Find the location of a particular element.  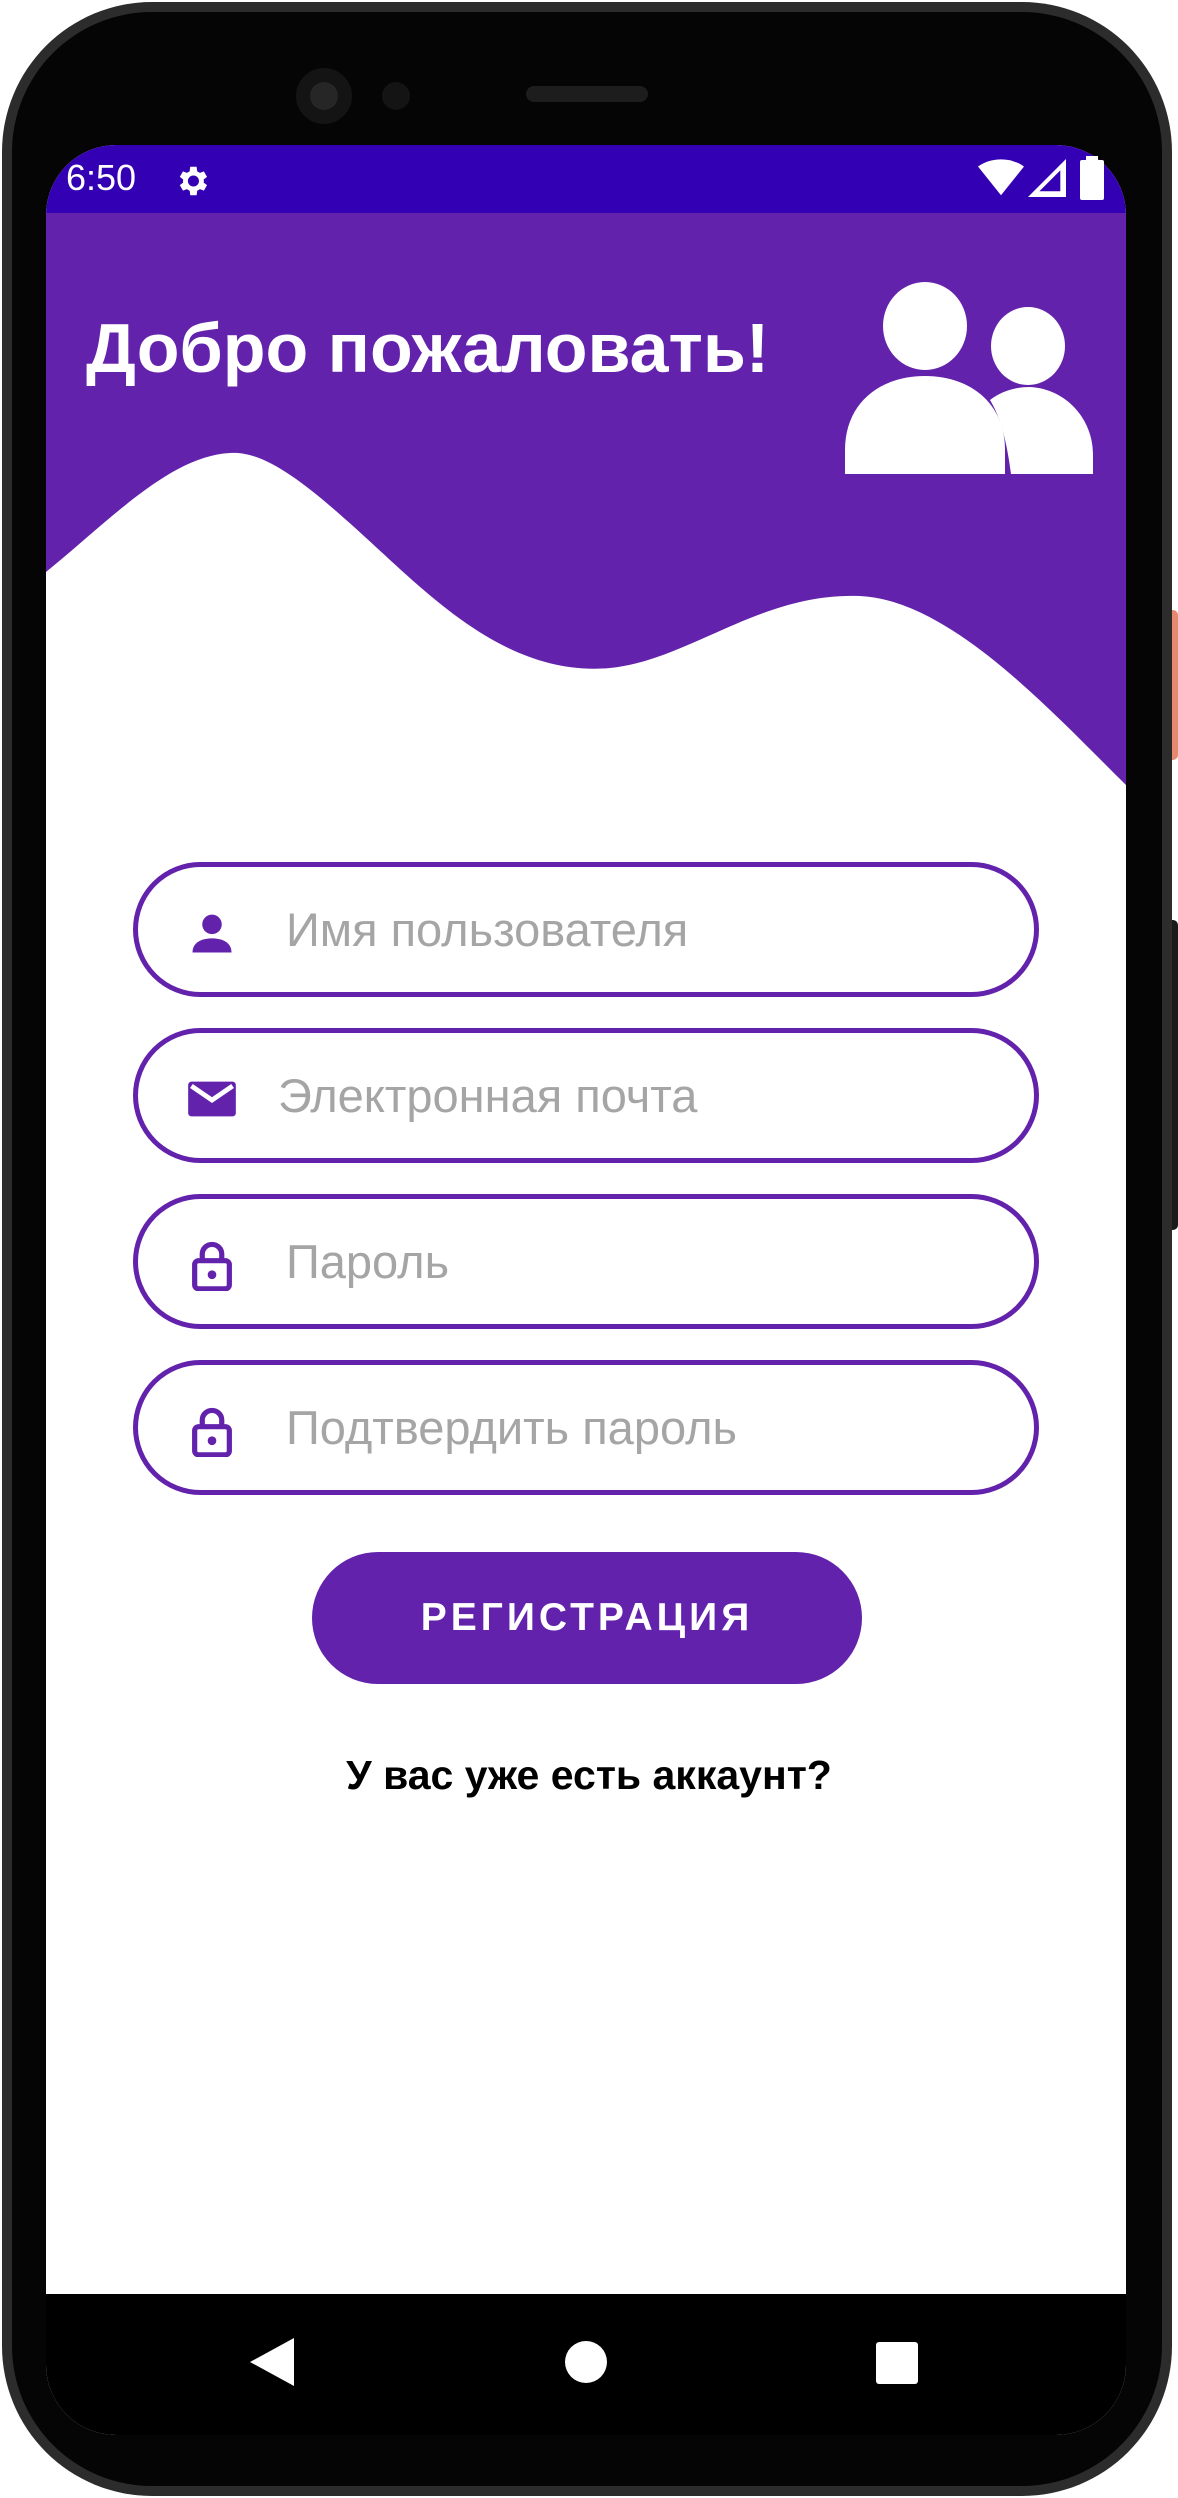

person-icon is located at coordinates (212, 933).